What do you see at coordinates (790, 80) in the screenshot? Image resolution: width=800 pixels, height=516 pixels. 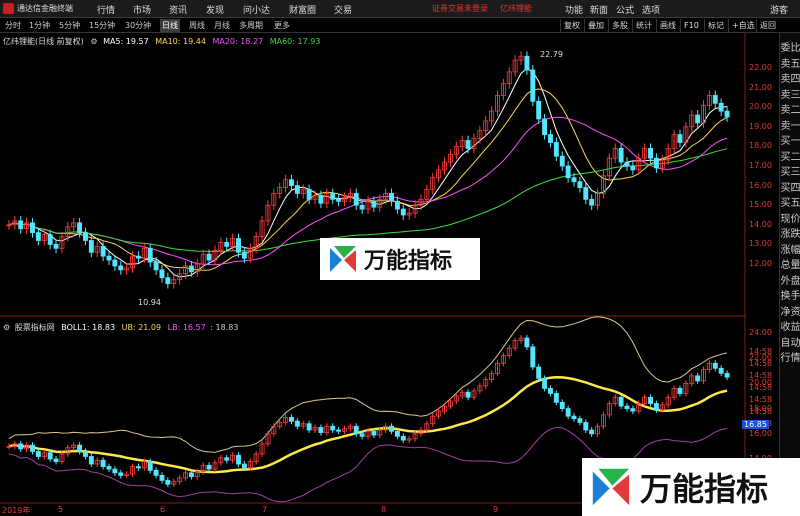 I see `side-panel-item: 卖四` at bounding box center [790, 80].